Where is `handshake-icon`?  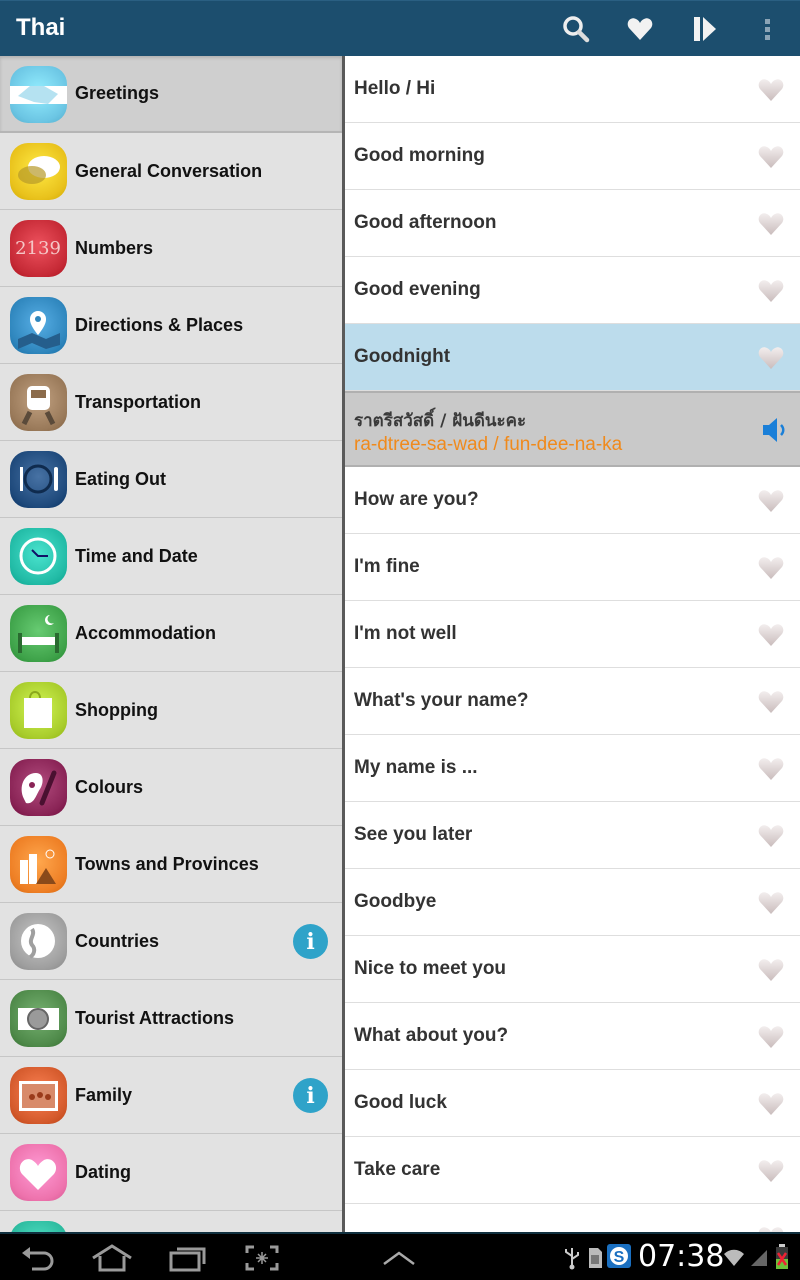 handshake-icon is located at coordinates (38, 94).